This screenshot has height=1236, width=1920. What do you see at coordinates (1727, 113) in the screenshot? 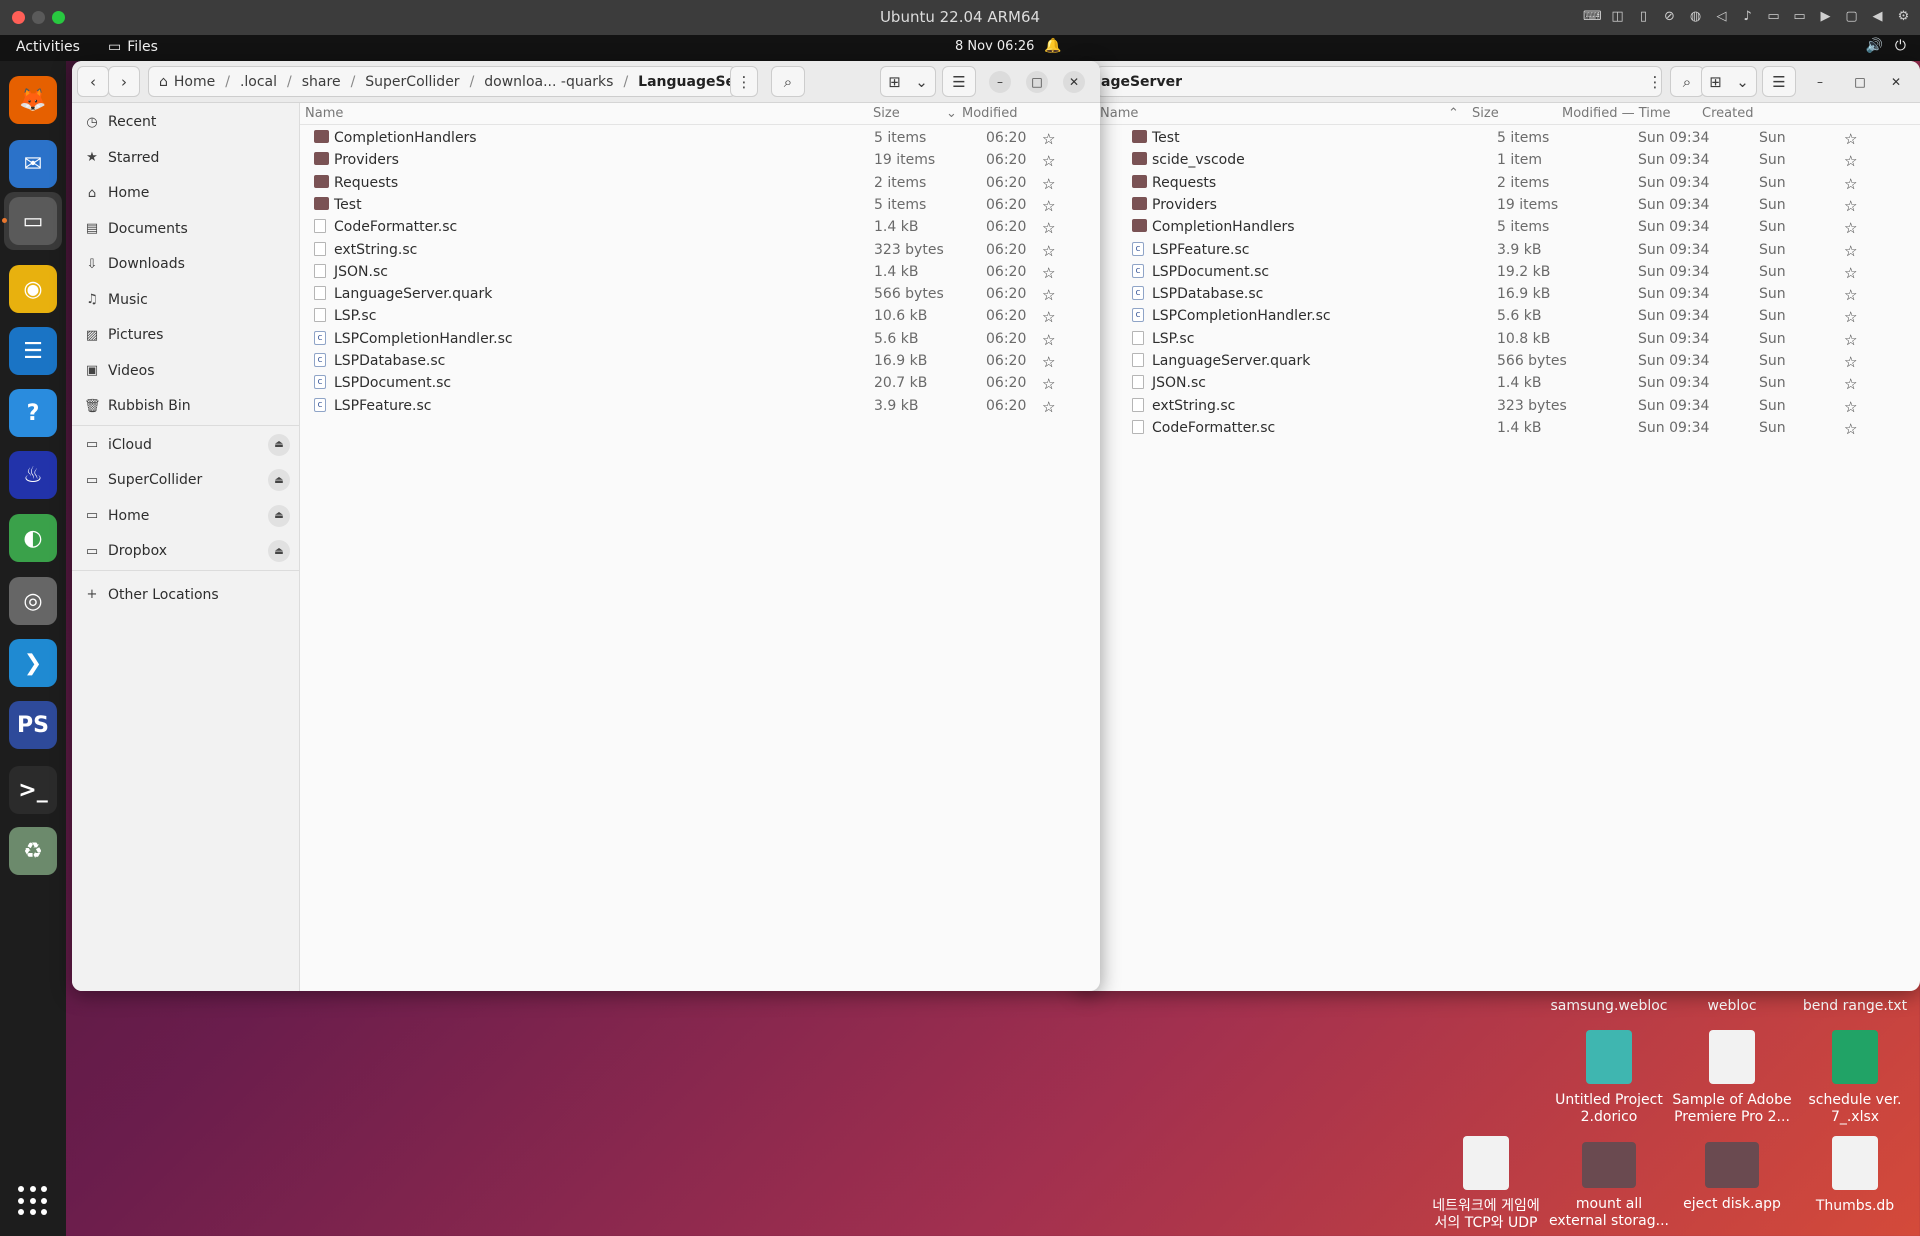
I see `column-created: Created` at bounding box center [1727, 113].